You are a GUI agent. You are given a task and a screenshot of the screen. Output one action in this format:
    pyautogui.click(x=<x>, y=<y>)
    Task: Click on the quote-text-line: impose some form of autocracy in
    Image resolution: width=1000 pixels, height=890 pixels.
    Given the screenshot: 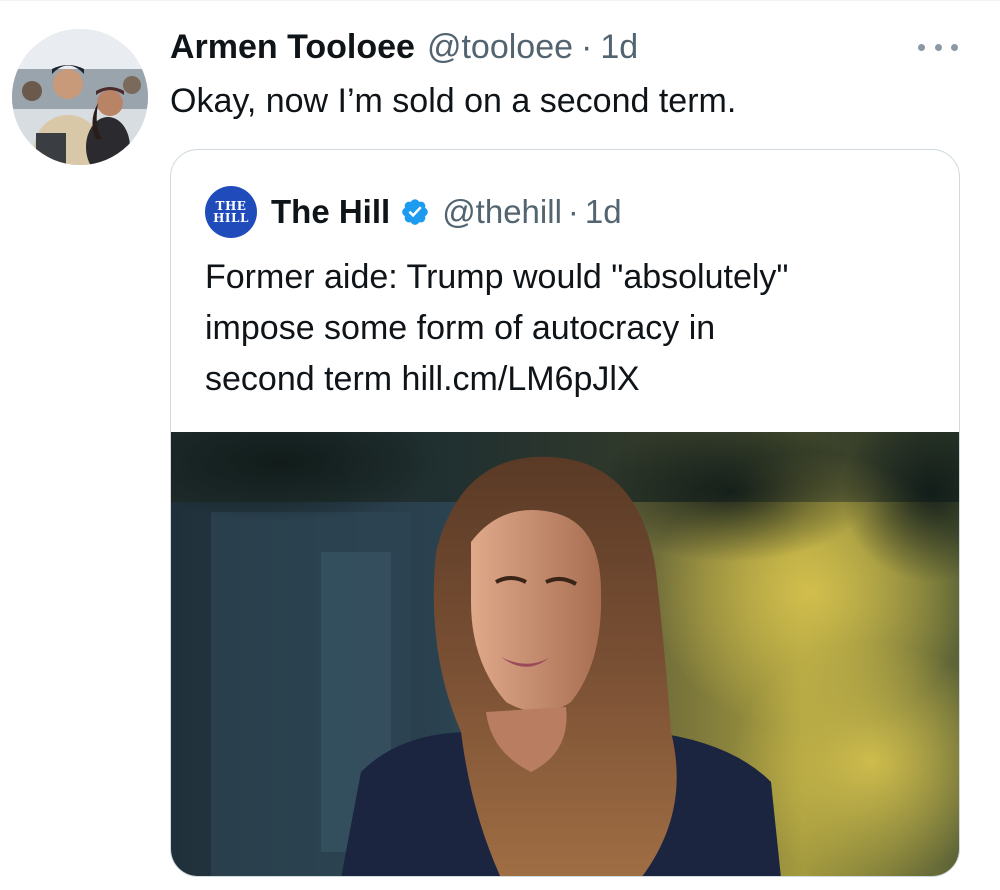 What is the action you would take?
    pyautogui.click(x=565, y=328)
    